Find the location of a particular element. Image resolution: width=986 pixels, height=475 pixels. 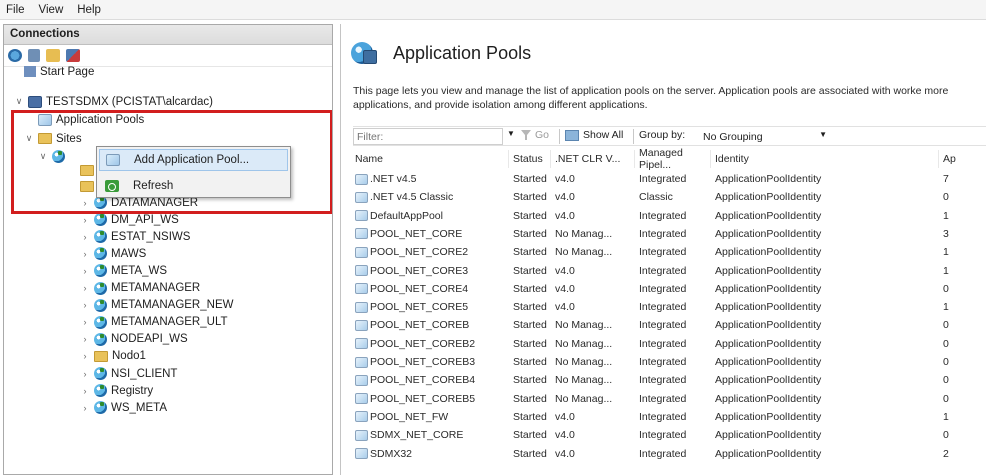

tree-site-item: › NODEAPI_WS is located at coordinates (134, 339).